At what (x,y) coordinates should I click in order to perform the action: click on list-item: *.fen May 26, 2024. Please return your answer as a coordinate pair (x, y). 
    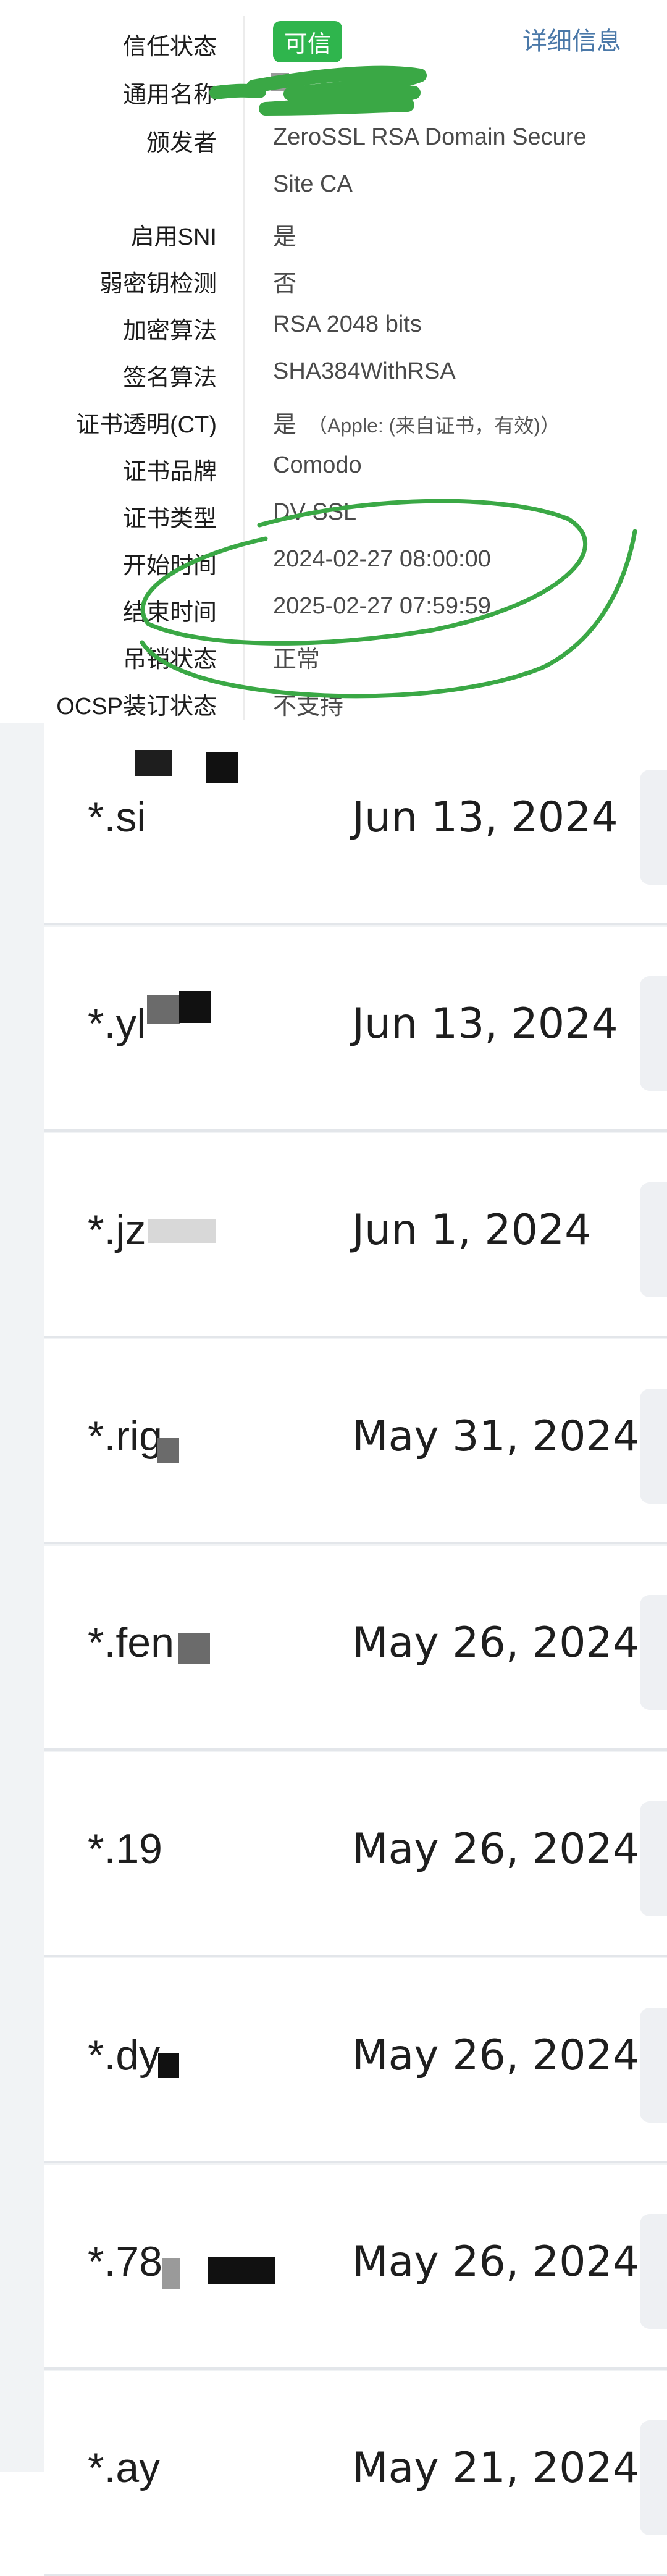
    Looking at the image, I should click on (355, 1648).